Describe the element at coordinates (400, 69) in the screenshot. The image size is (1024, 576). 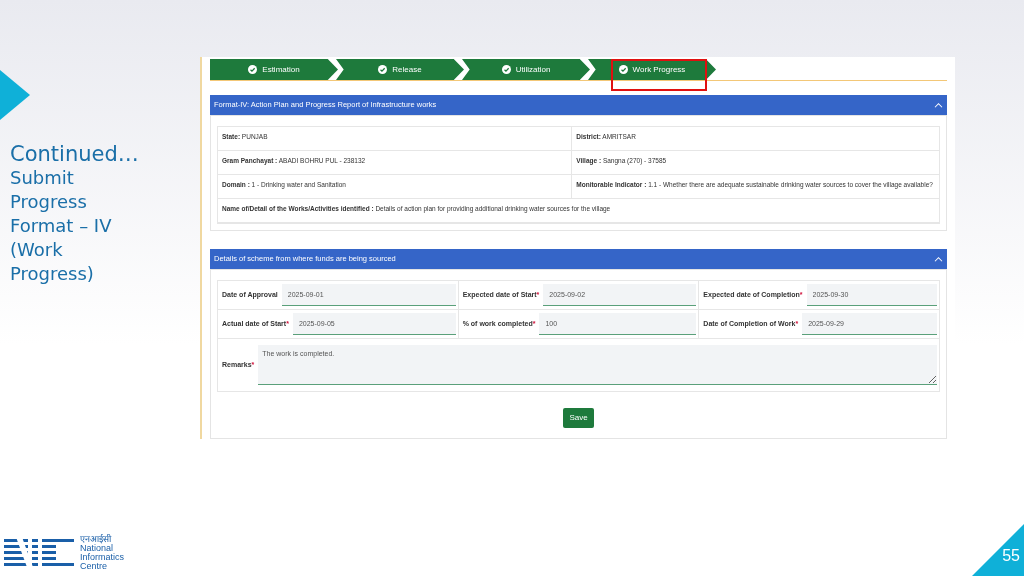
I see `step-tab: Release` at that location.